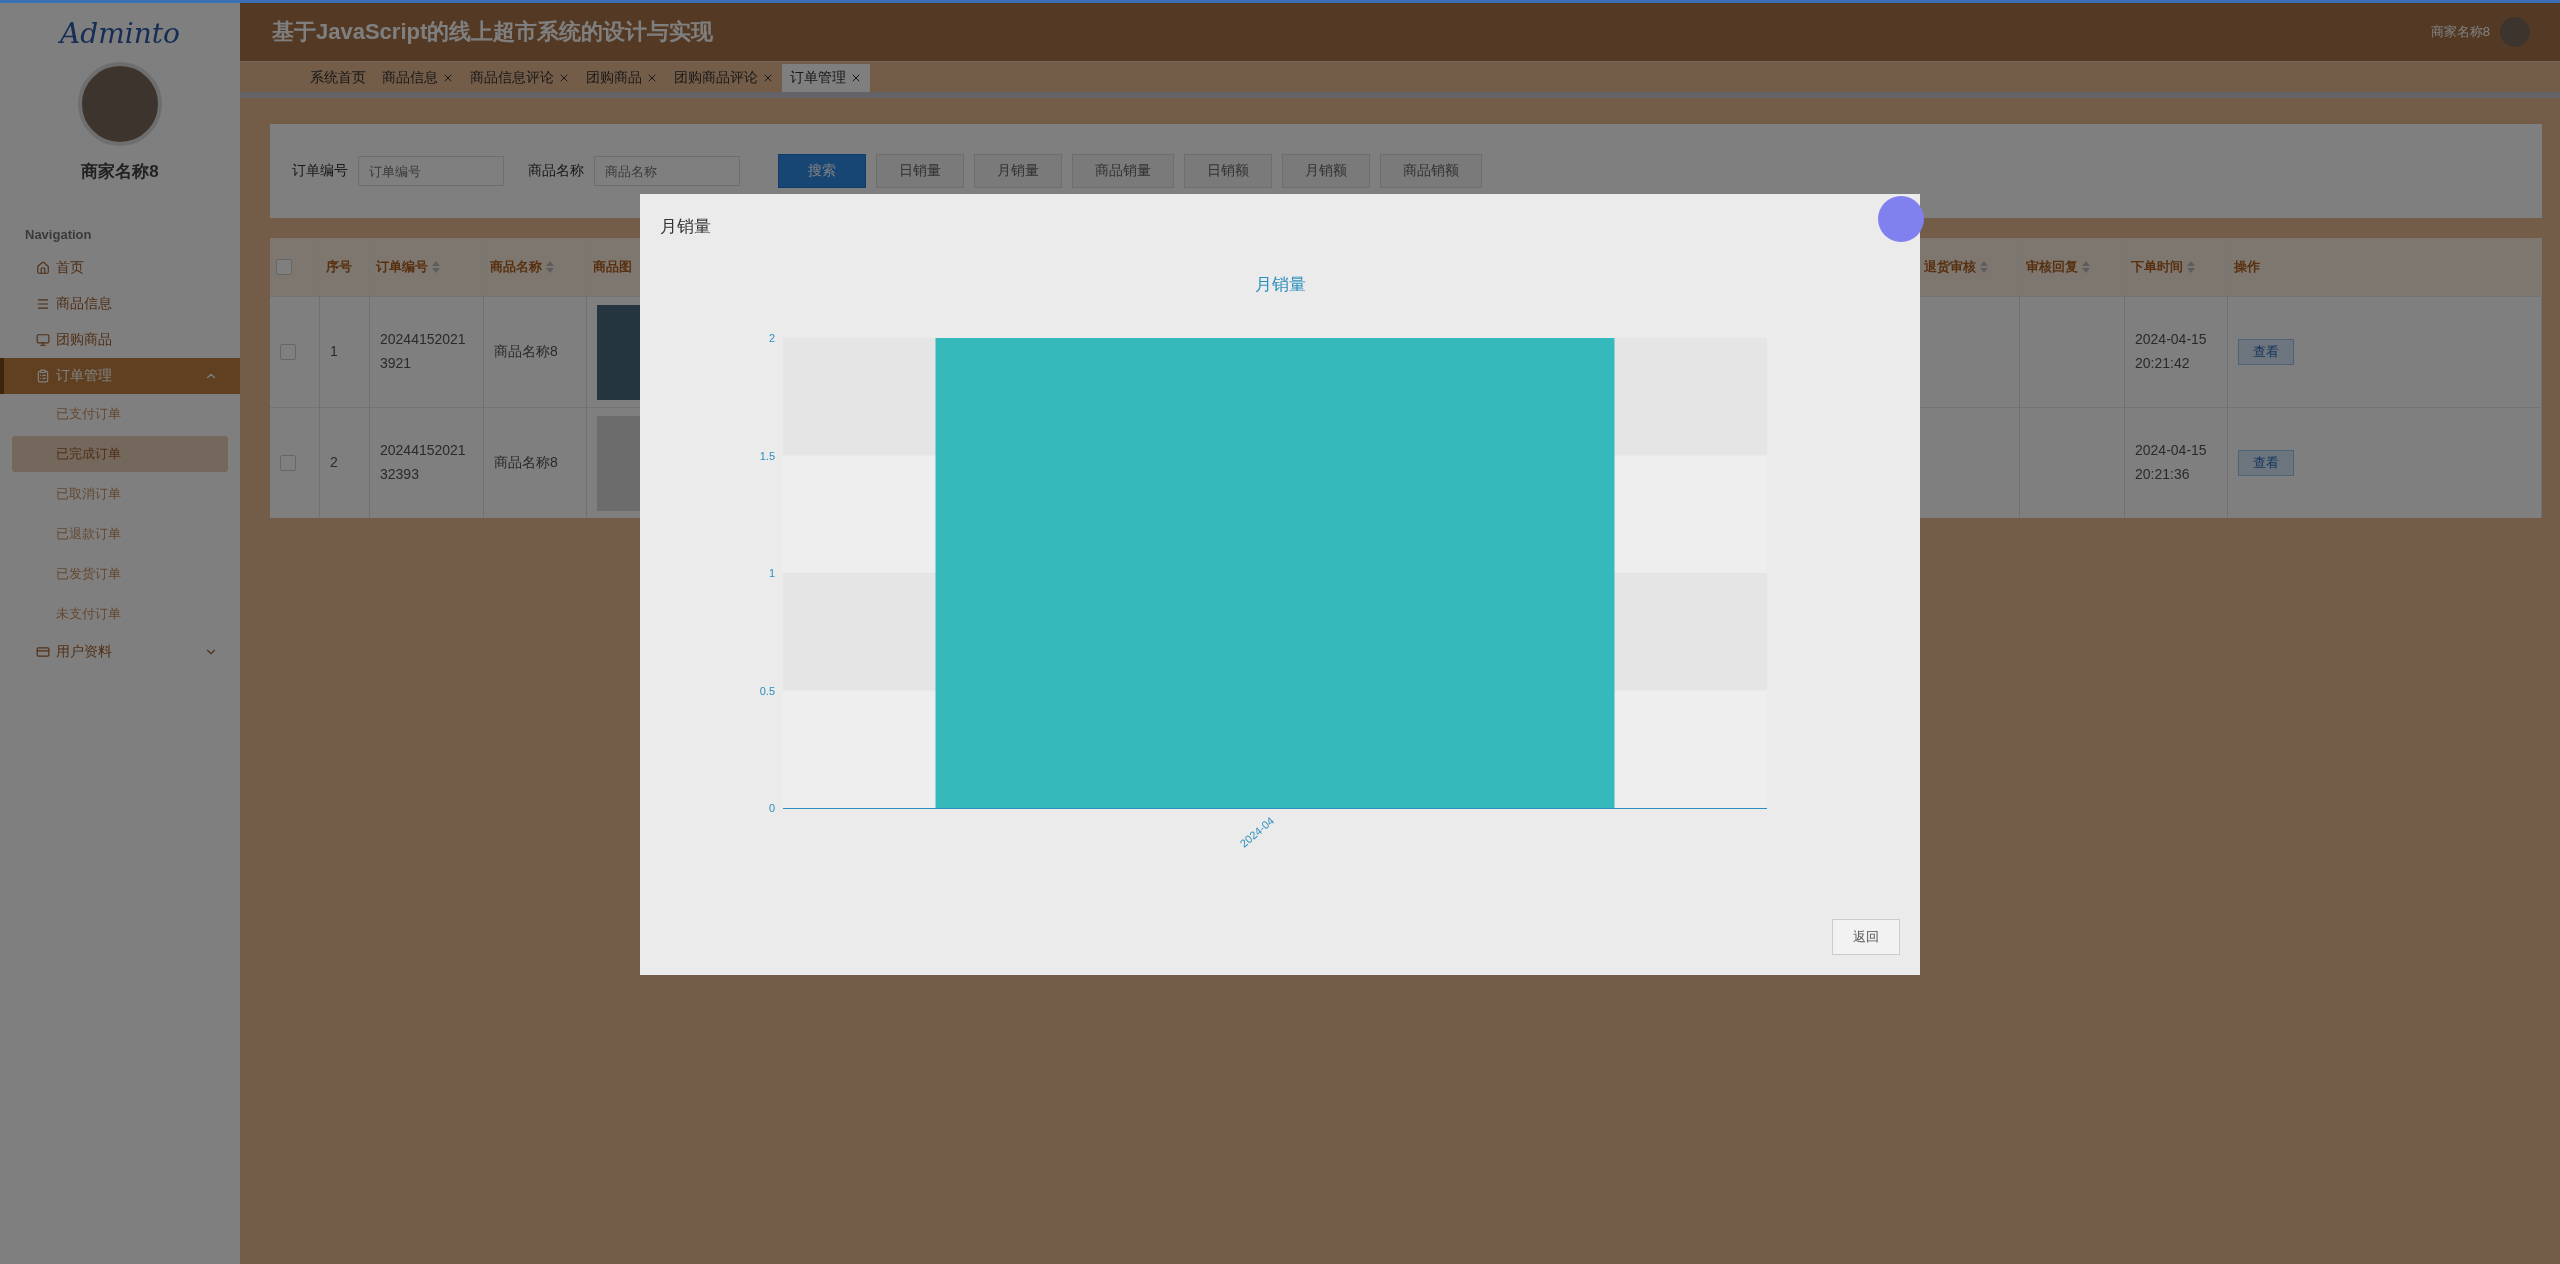 Image resolution: width=2560 pixels, height=1264 pixels. I want to click on stat-button: 月销额, so click(1326, 171).